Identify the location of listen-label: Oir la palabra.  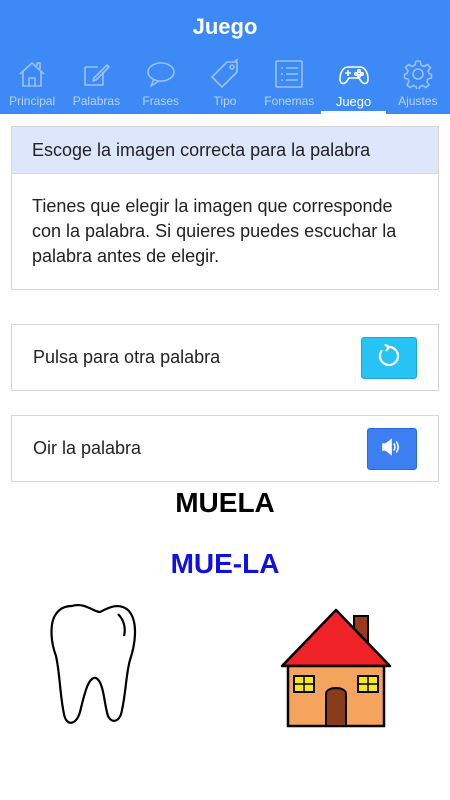
(87, 448).